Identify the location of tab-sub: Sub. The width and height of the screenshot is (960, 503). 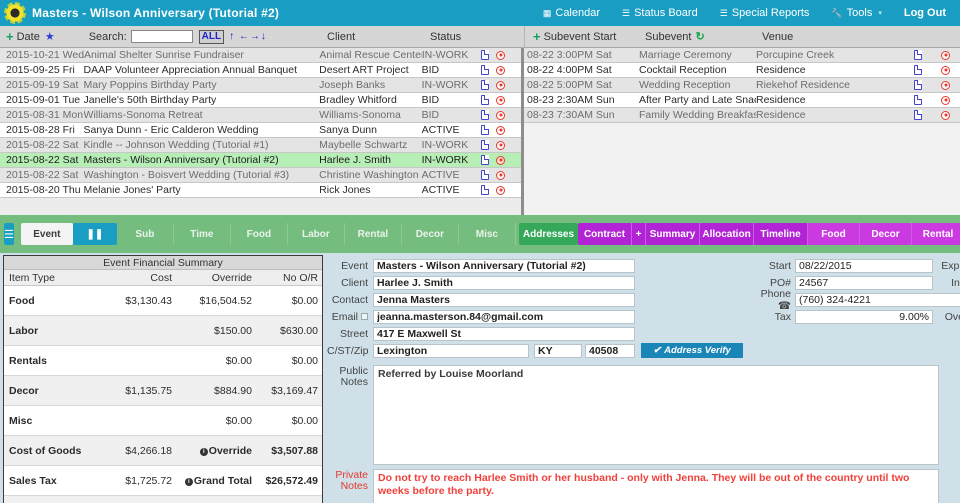
(145, 234).